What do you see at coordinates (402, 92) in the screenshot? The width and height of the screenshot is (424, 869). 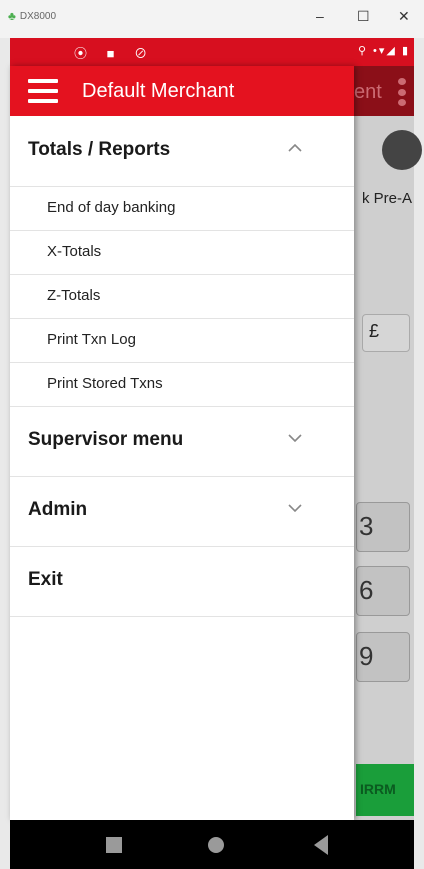 I see `overflow-menu-icon` at bounding box center [402, 92].